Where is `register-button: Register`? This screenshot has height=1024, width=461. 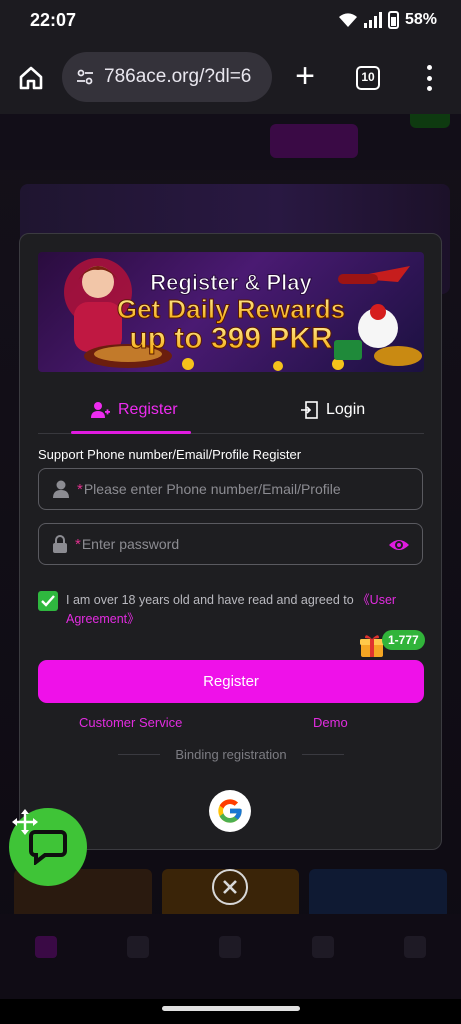 register-button: Register is located at coordinates (231, 681).